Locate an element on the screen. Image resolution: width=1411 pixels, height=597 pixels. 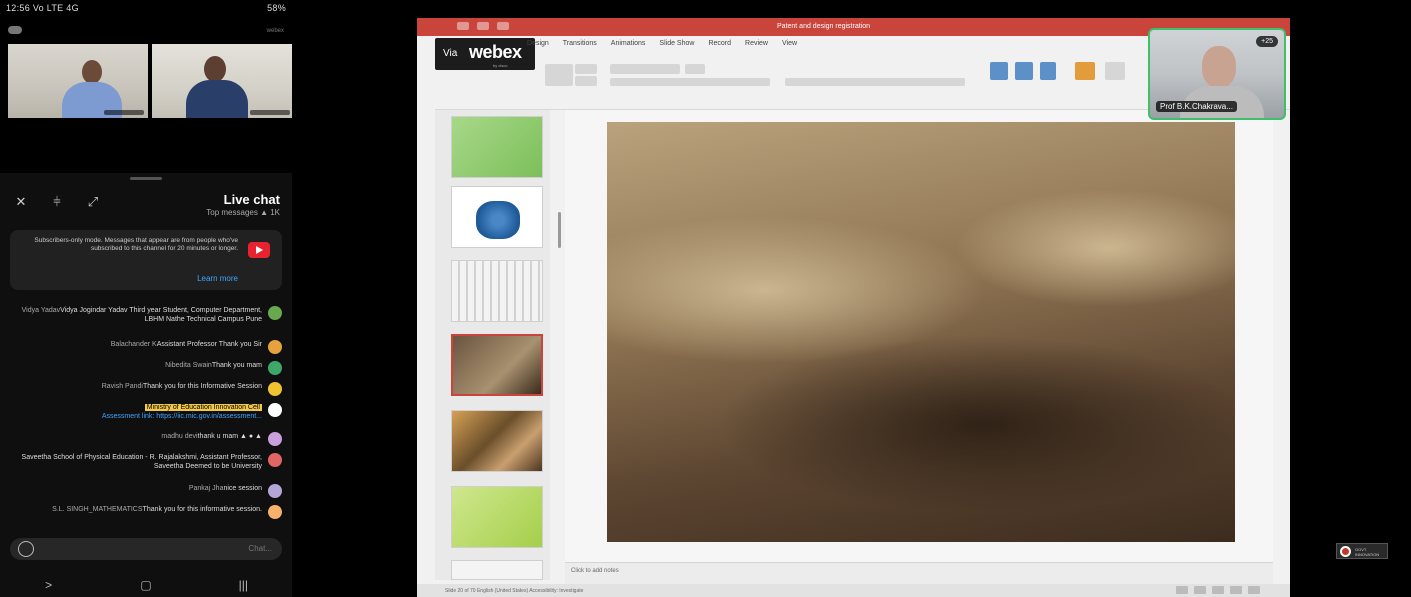
notes-placeholder: Click to add notes is located at coordinates (595, 571).